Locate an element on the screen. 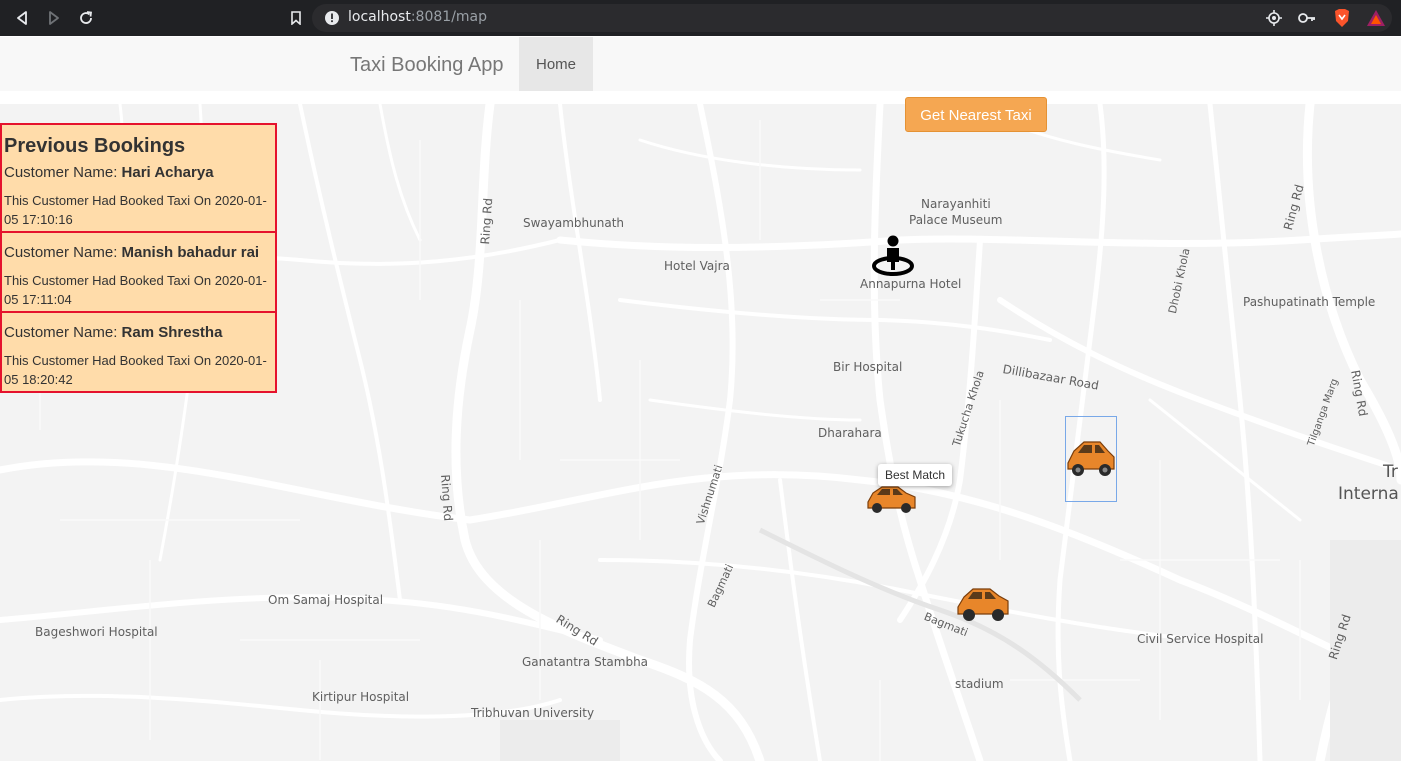 The height and width of the screenshot is (761, 1401). taxi-best-match-icon is located at coordinates (892, 500).